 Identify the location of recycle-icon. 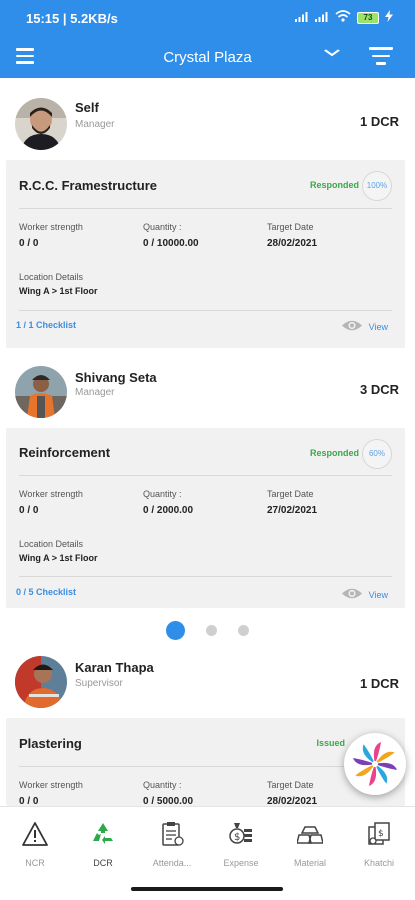
(103, 834).